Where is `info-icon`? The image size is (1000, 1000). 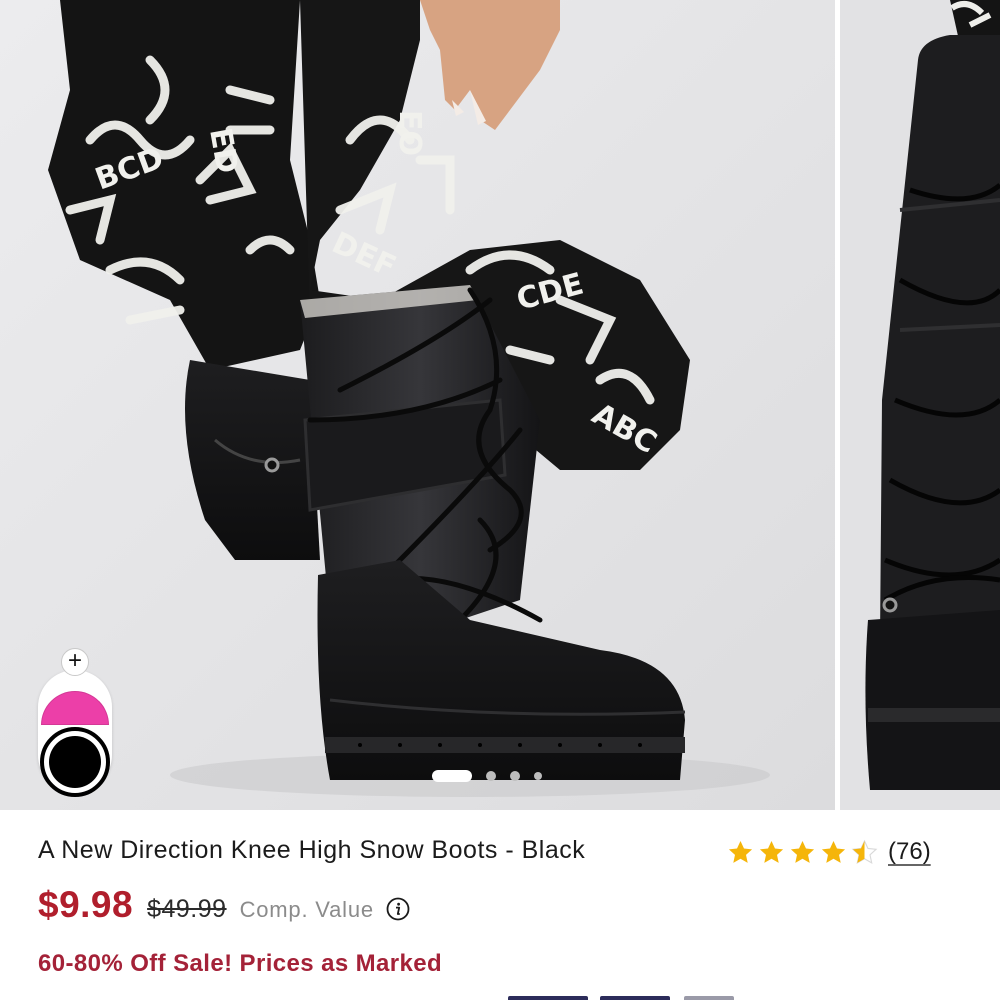
info-icon is located at coordinates (398, 909).